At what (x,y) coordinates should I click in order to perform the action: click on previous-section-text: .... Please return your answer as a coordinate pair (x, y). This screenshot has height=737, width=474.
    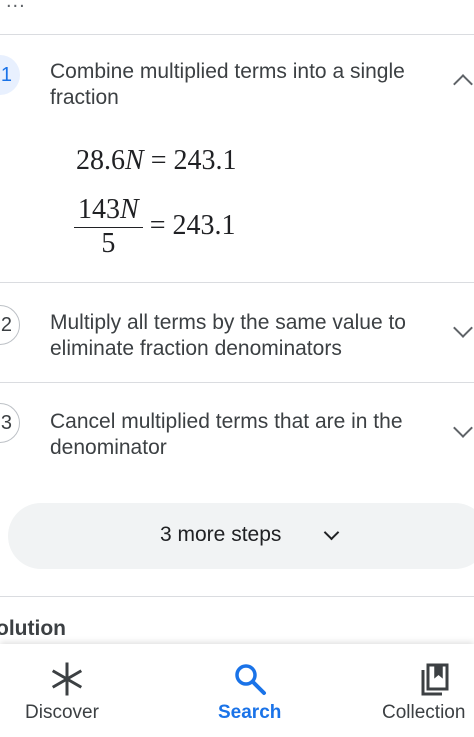
    Looking at the image, I should click on (16, 6).